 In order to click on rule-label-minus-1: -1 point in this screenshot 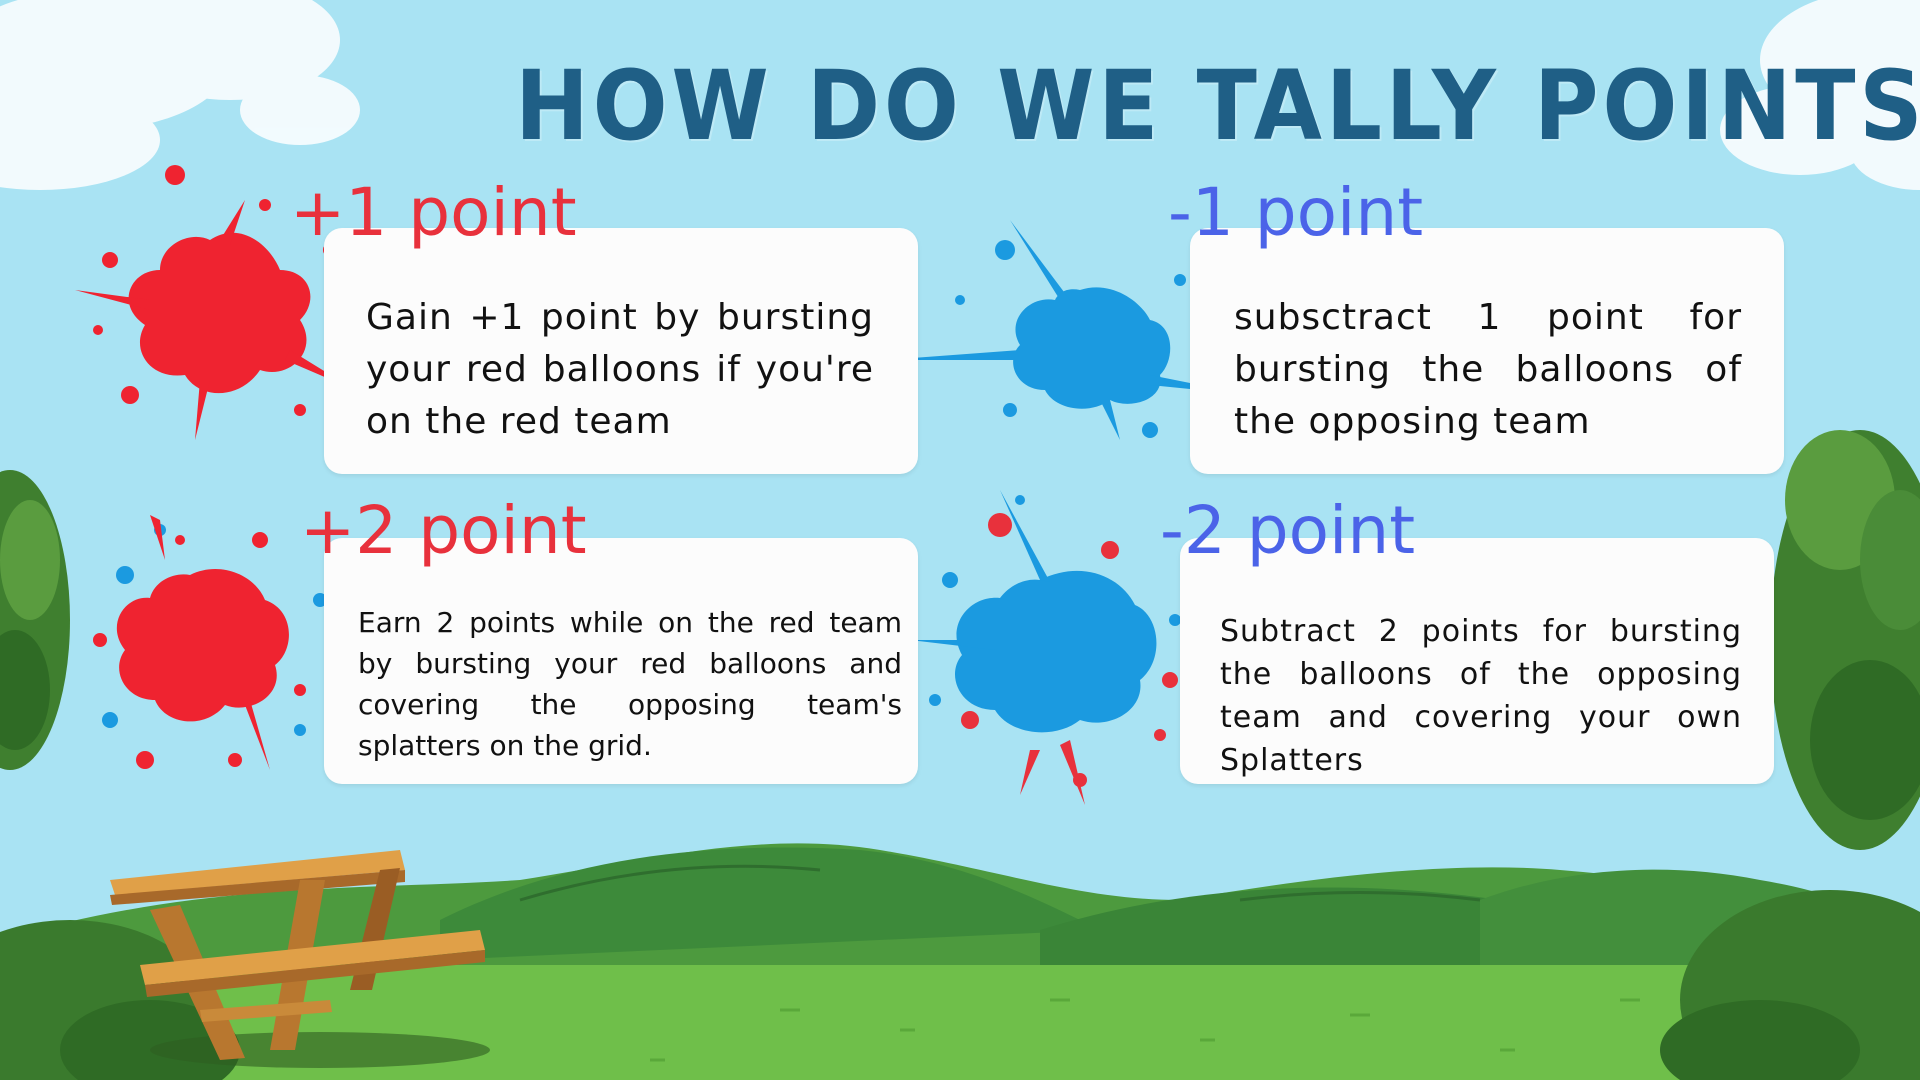, I will do `click(1296, 212)`.